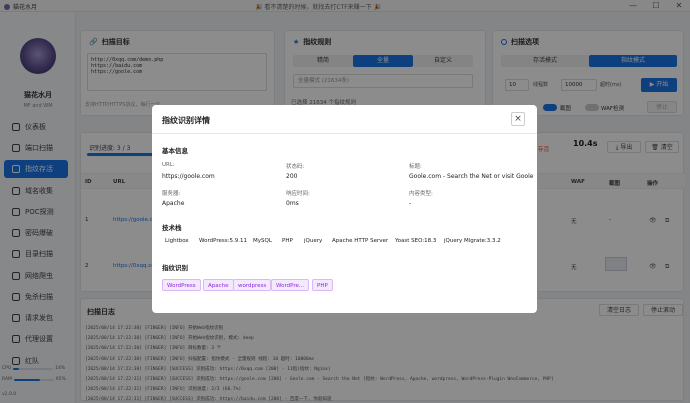  I want to click on response-time-label: 响应时间:, so click(298, 194).